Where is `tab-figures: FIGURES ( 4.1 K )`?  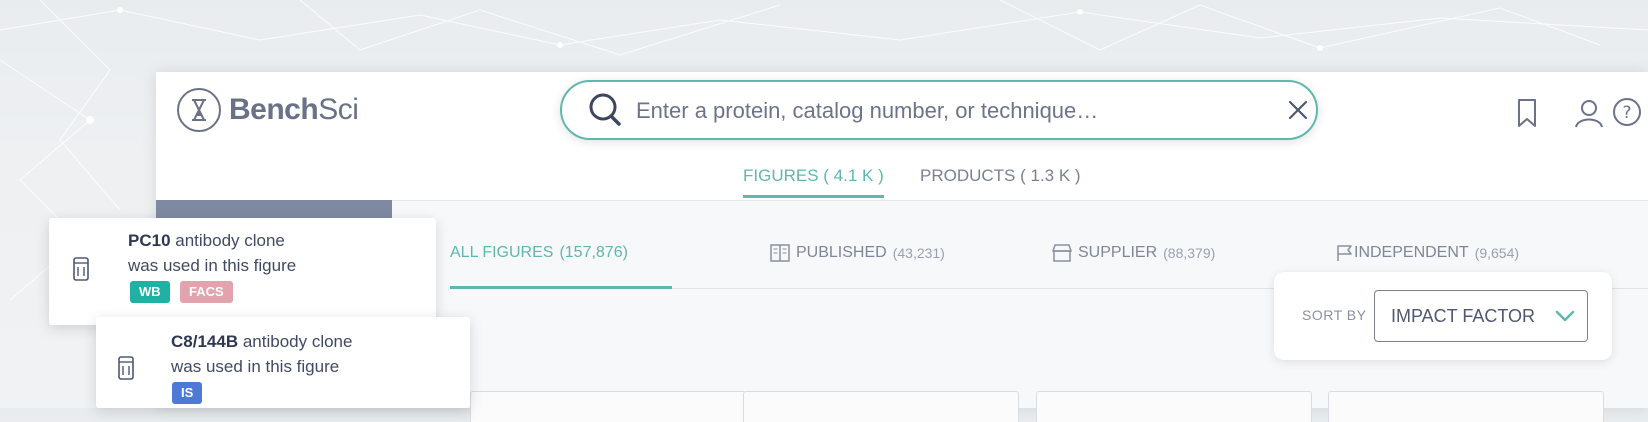
tab-figures: FIGURES ( 4.1 K ) is located at coordinates (813, 182).